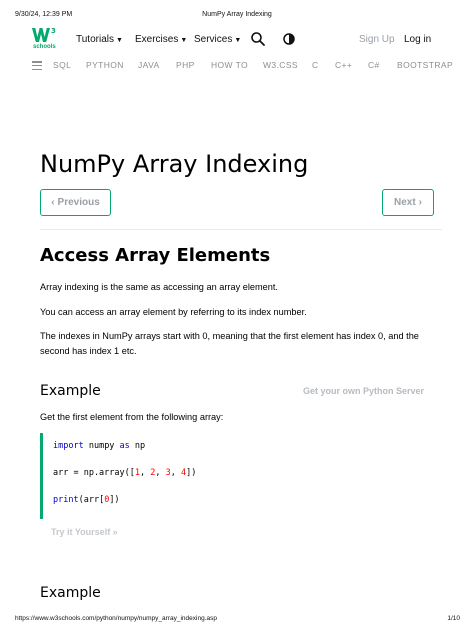  Describe the element at coordinates (241, 229) in the screenshot. I see `section-divider` at that location.